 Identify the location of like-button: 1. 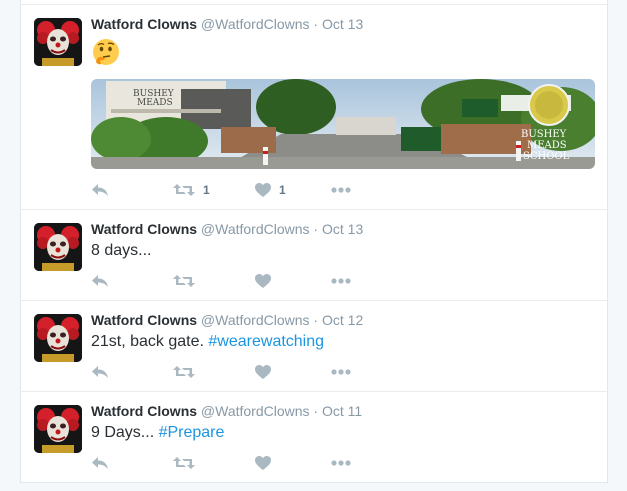
(270, 190).